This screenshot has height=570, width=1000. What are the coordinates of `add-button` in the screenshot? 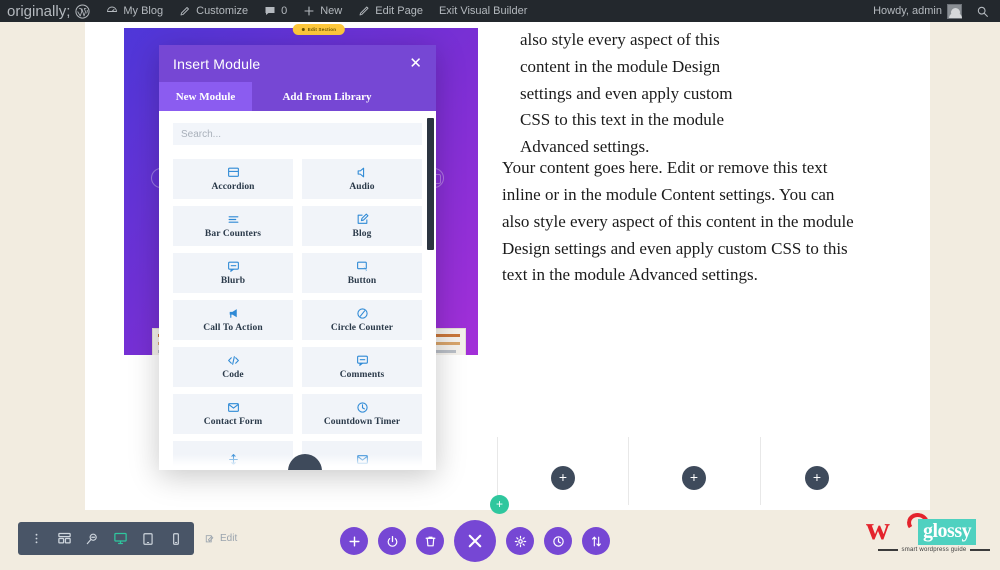 It's located at (354, 541).